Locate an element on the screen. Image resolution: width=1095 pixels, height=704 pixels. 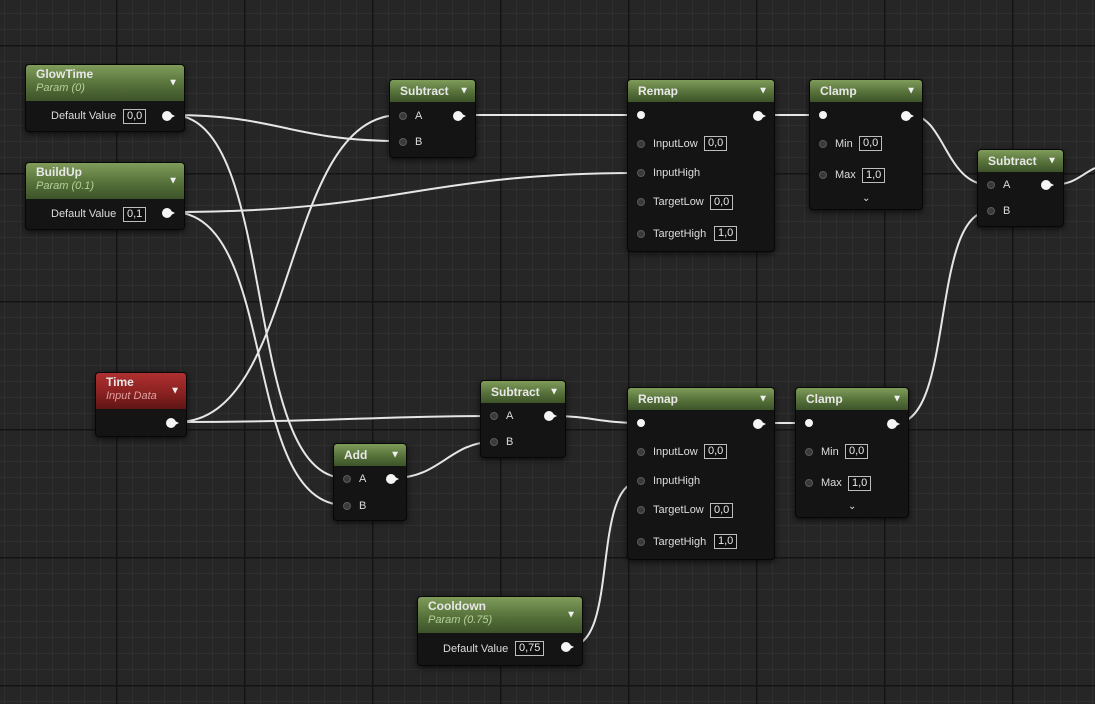
pin-label-b: B is located at coordinates (419, 142).